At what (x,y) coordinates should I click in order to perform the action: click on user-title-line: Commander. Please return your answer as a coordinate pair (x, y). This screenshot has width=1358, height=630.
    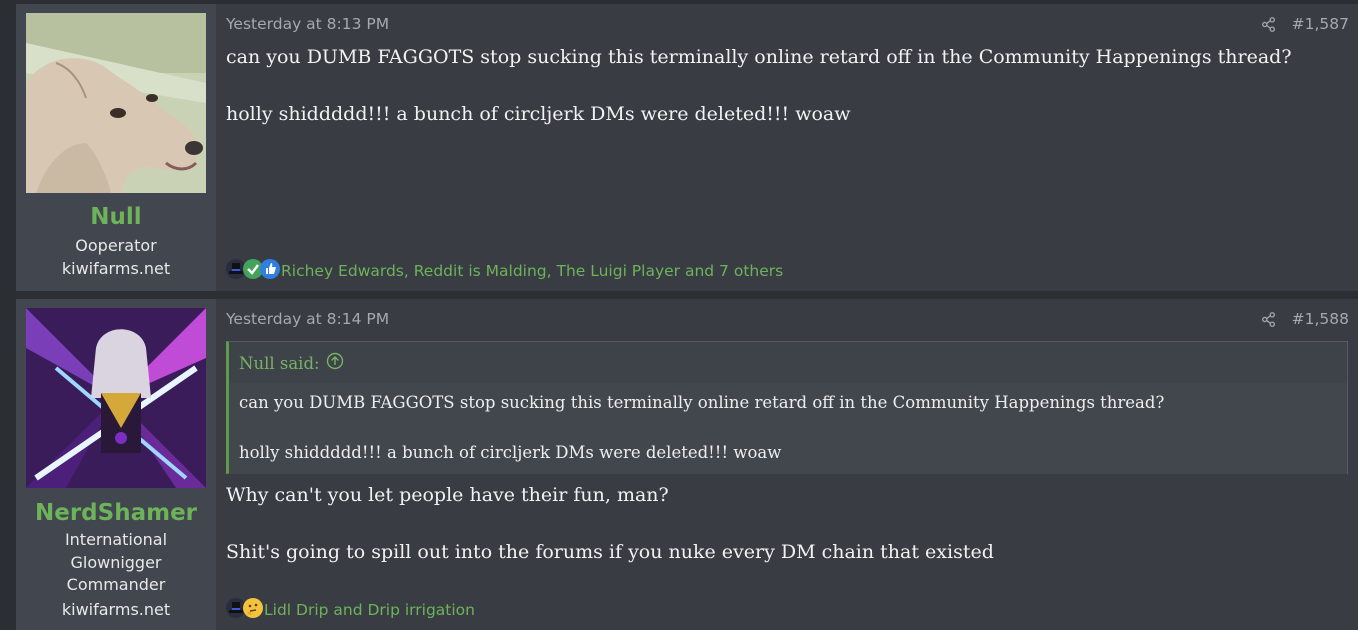
    Looking at the image, I should click on (116, 584).